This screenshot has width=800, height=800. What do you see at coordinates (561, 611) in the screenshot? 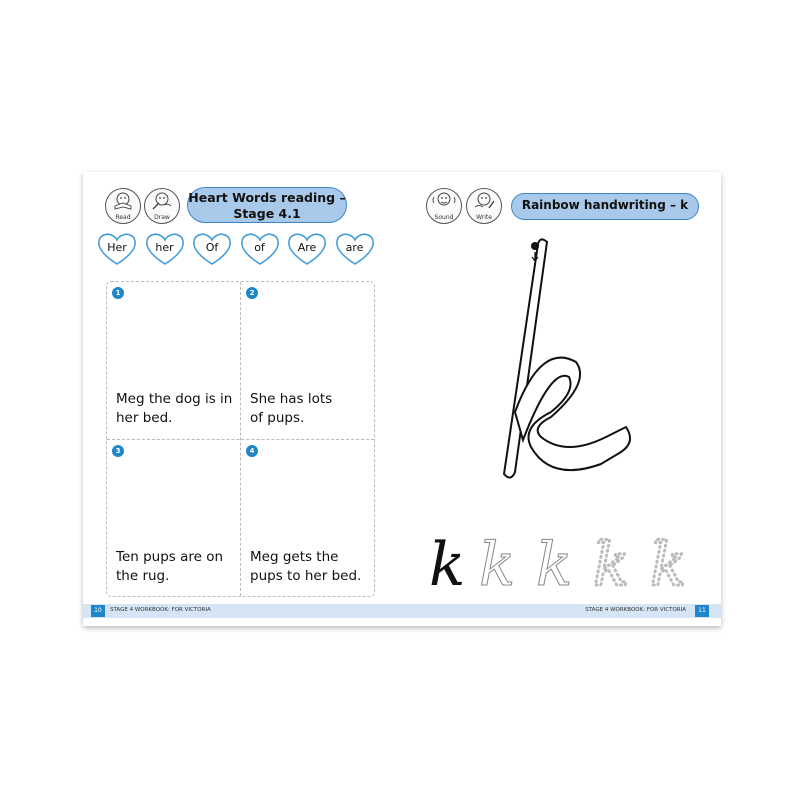
I see `right-footer-band: STAGE 4 WORKBOOK: FOR VICTORIA 11` at bounding box center [561, 611].